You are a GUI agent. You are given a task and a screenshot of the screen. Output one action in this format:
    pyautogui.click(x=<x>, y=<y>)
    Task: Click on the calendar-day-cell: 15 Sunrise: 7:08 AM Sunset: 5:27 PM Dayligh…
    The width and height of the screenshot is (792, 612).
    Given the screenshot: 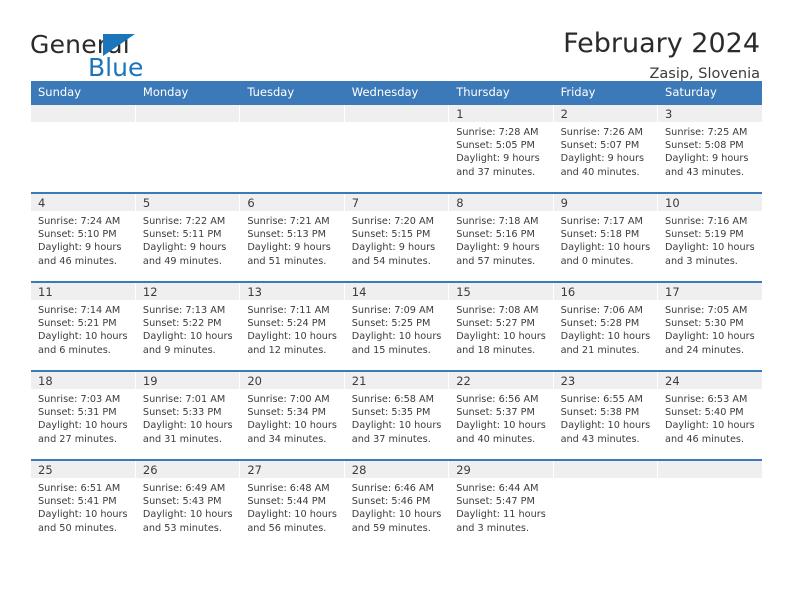 What is the action you would take?
    pyautogui.click(x=501, y=326)
    